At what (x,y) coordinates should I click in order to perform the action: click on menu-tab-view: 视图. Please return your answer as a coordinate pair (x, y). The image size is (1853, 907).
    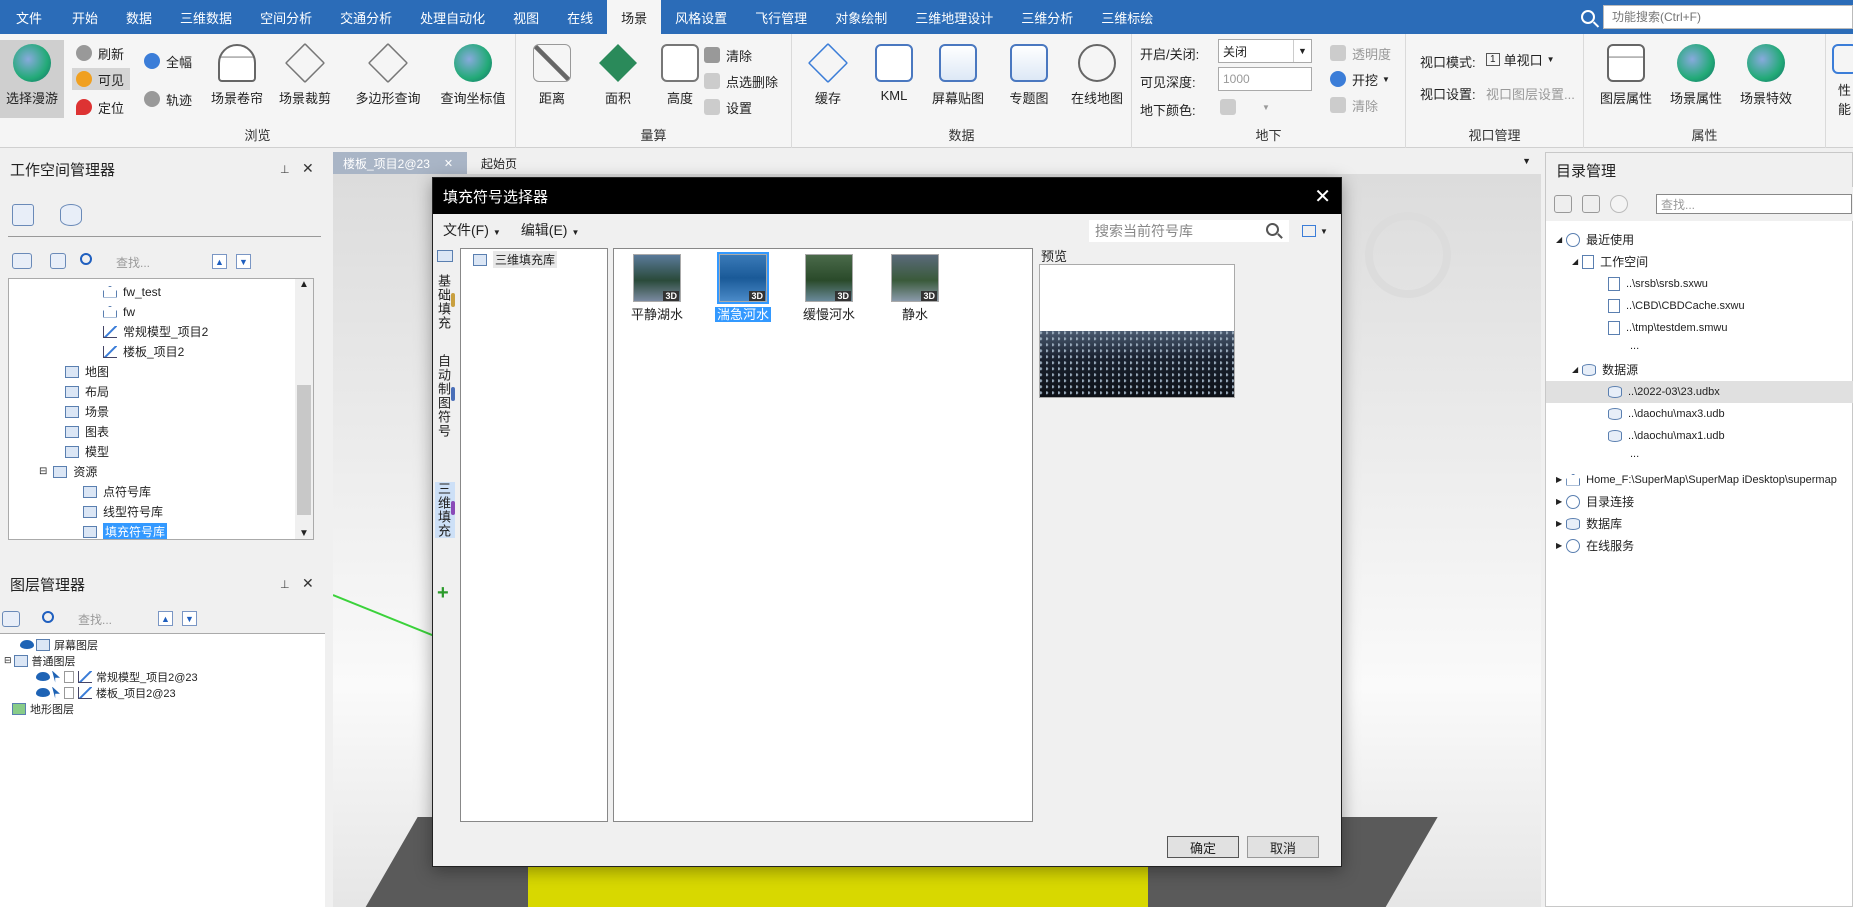
    Looking at the image, I should click on (526, 17).